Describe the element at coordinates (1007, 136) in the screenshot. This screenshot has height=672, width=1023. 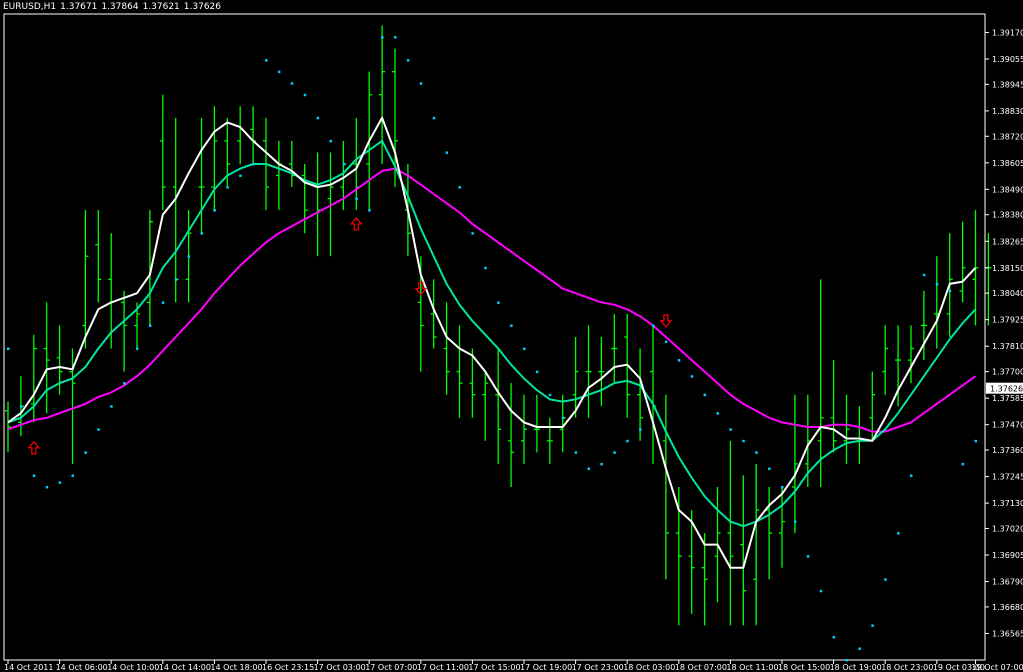
I see `y-tick-label: 1.38720` at that location.